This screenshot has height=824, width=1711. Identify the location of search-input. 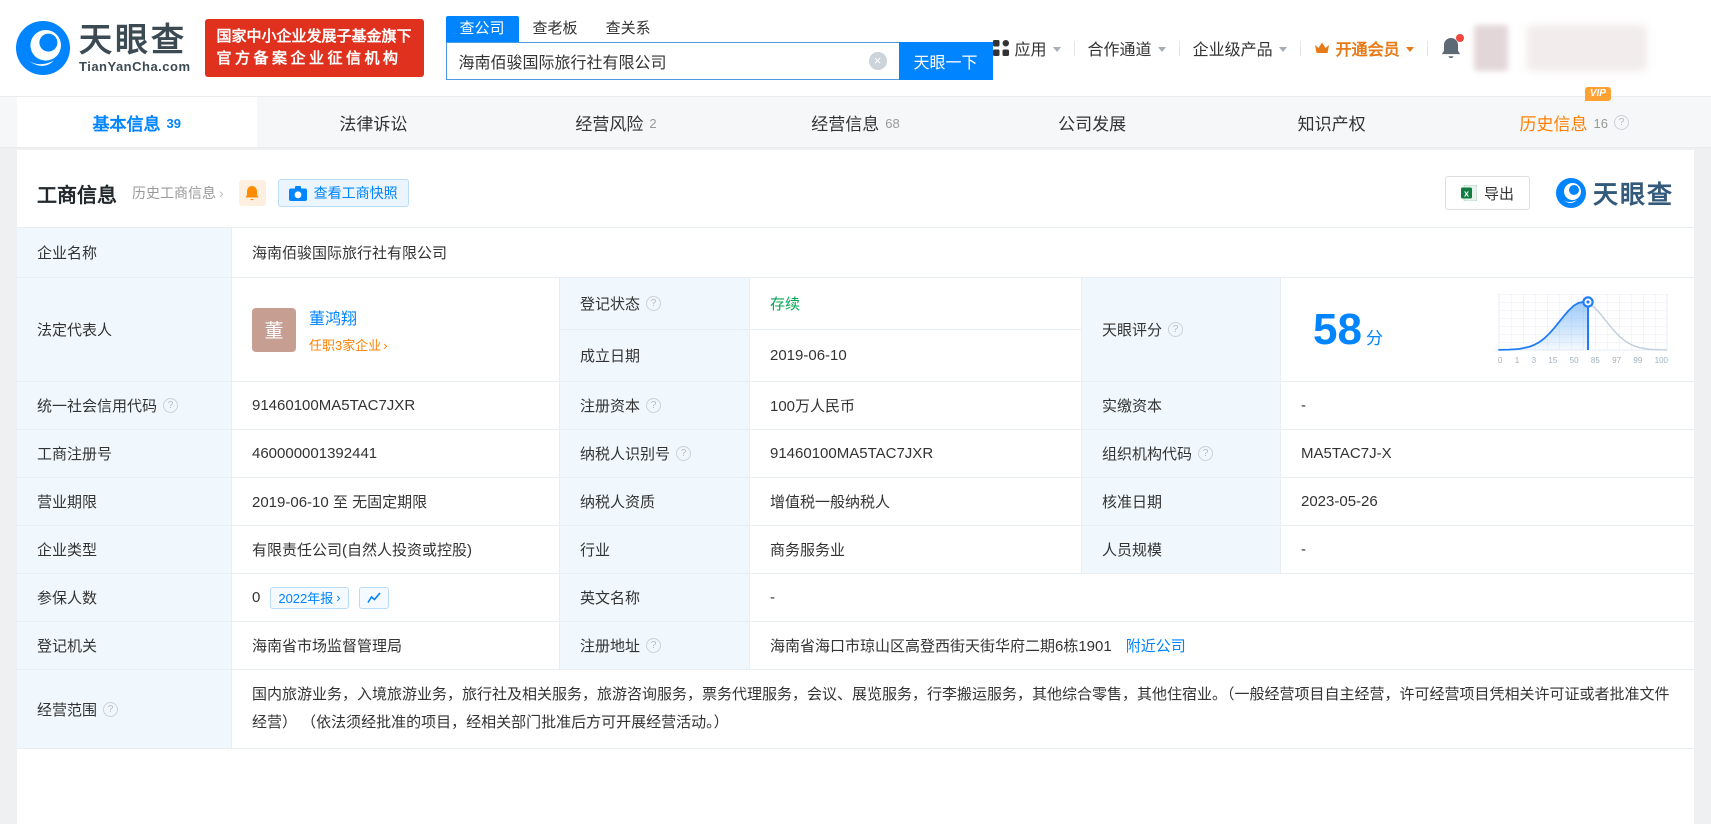
(672, 61).